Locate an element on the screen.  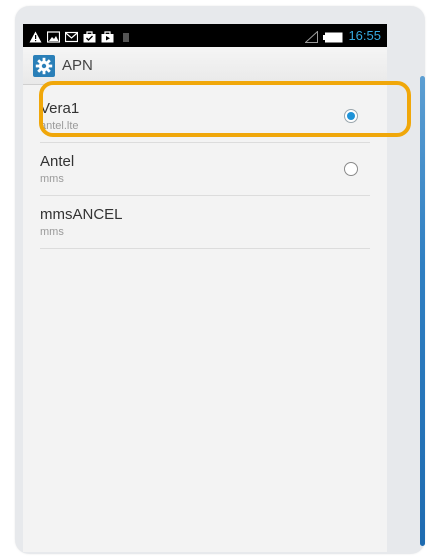
apn-item-antel: Antel mms is located at coordinates (205, 169).